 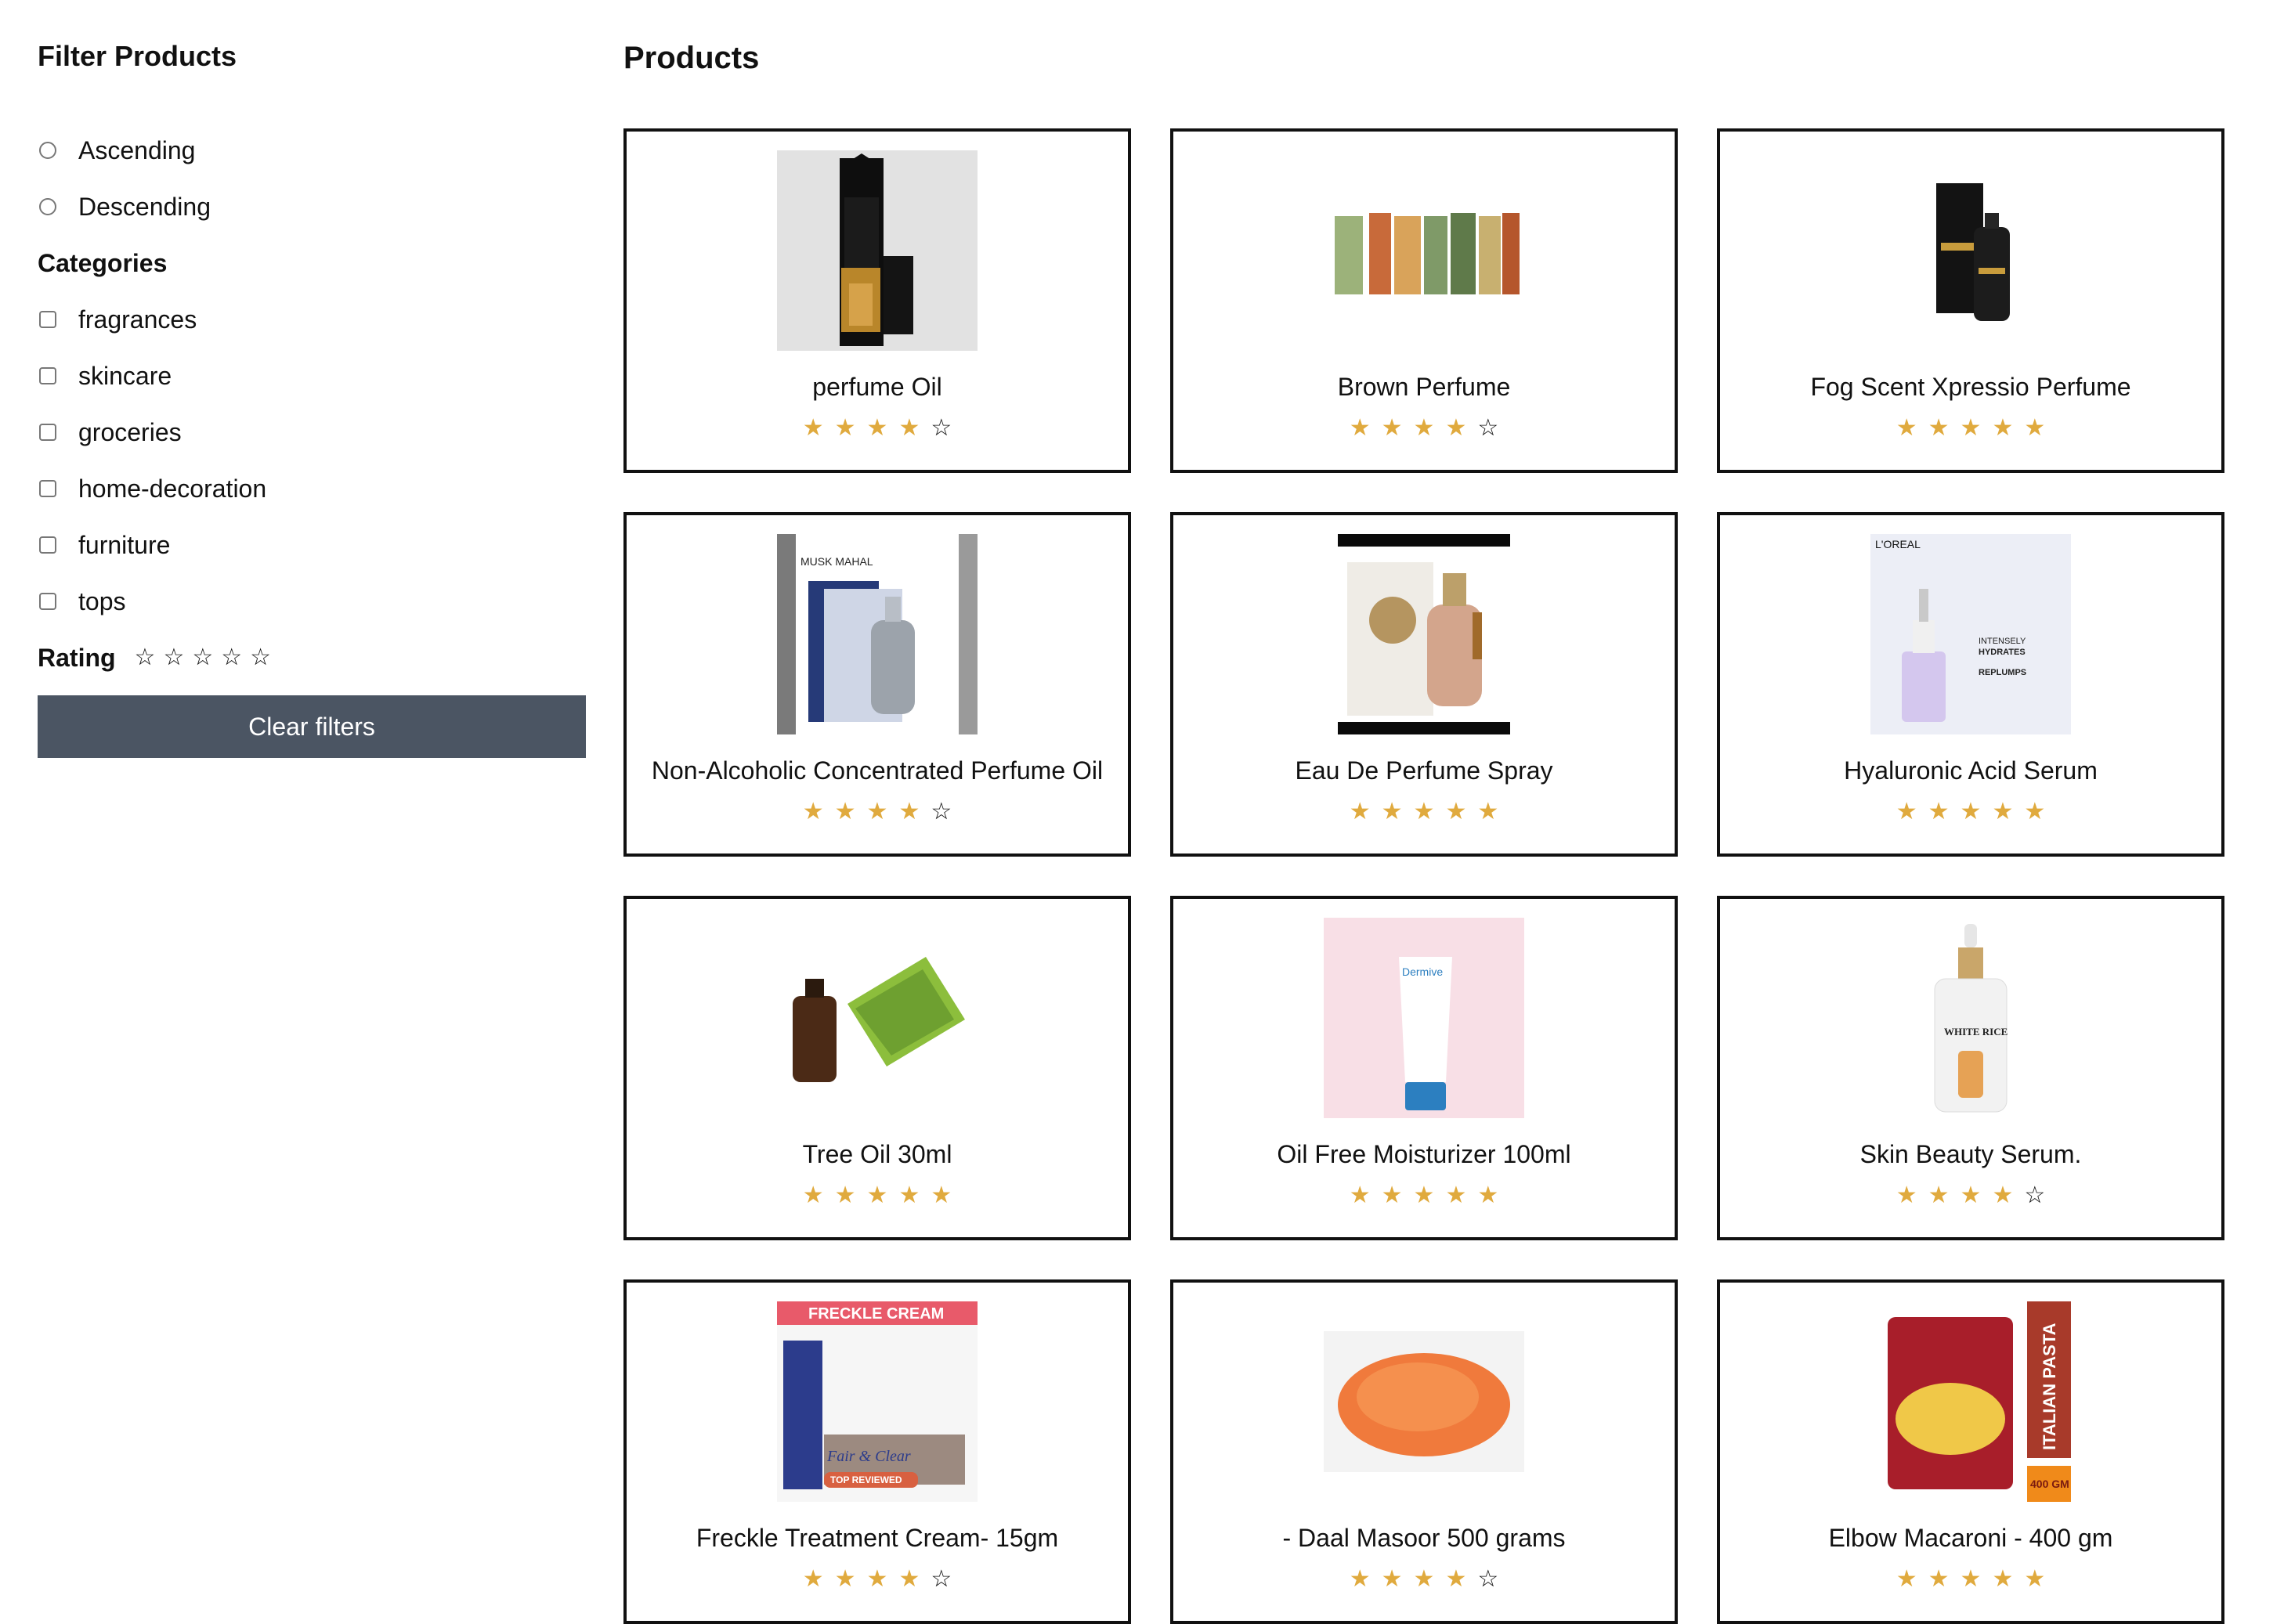 What do you see at coordinates (1971, 770) in the screenshot?
I see `product-name: Hyaluronic Acid Serum` at bounding box center [1971, 770].